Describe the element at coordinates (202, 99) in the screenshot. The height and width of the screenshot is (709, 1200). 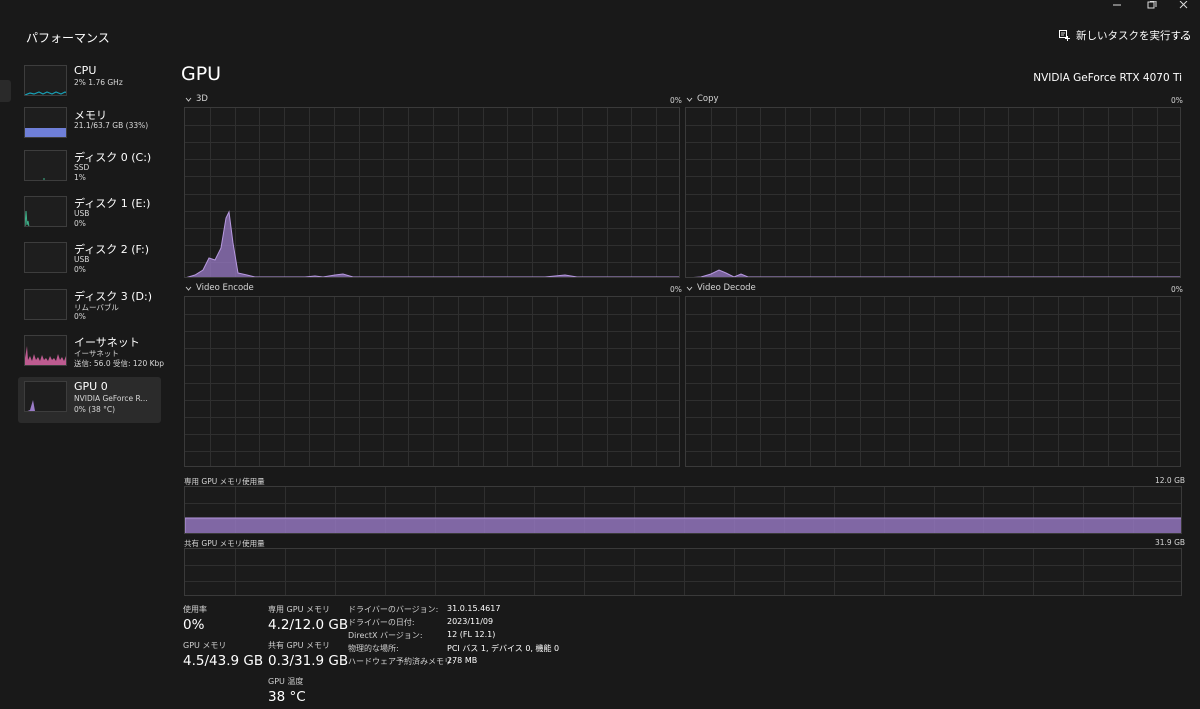
I see `graph-label: 3D` at that location.